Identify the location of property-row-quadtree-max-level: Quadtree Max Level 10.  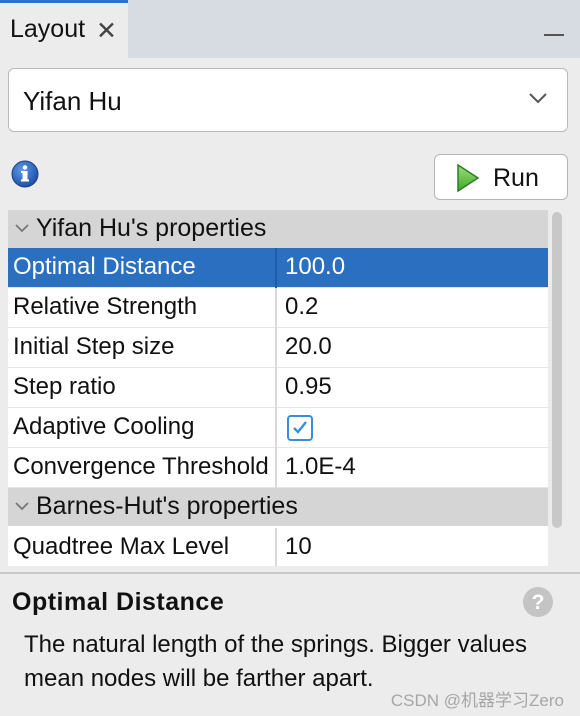
(278, 547).